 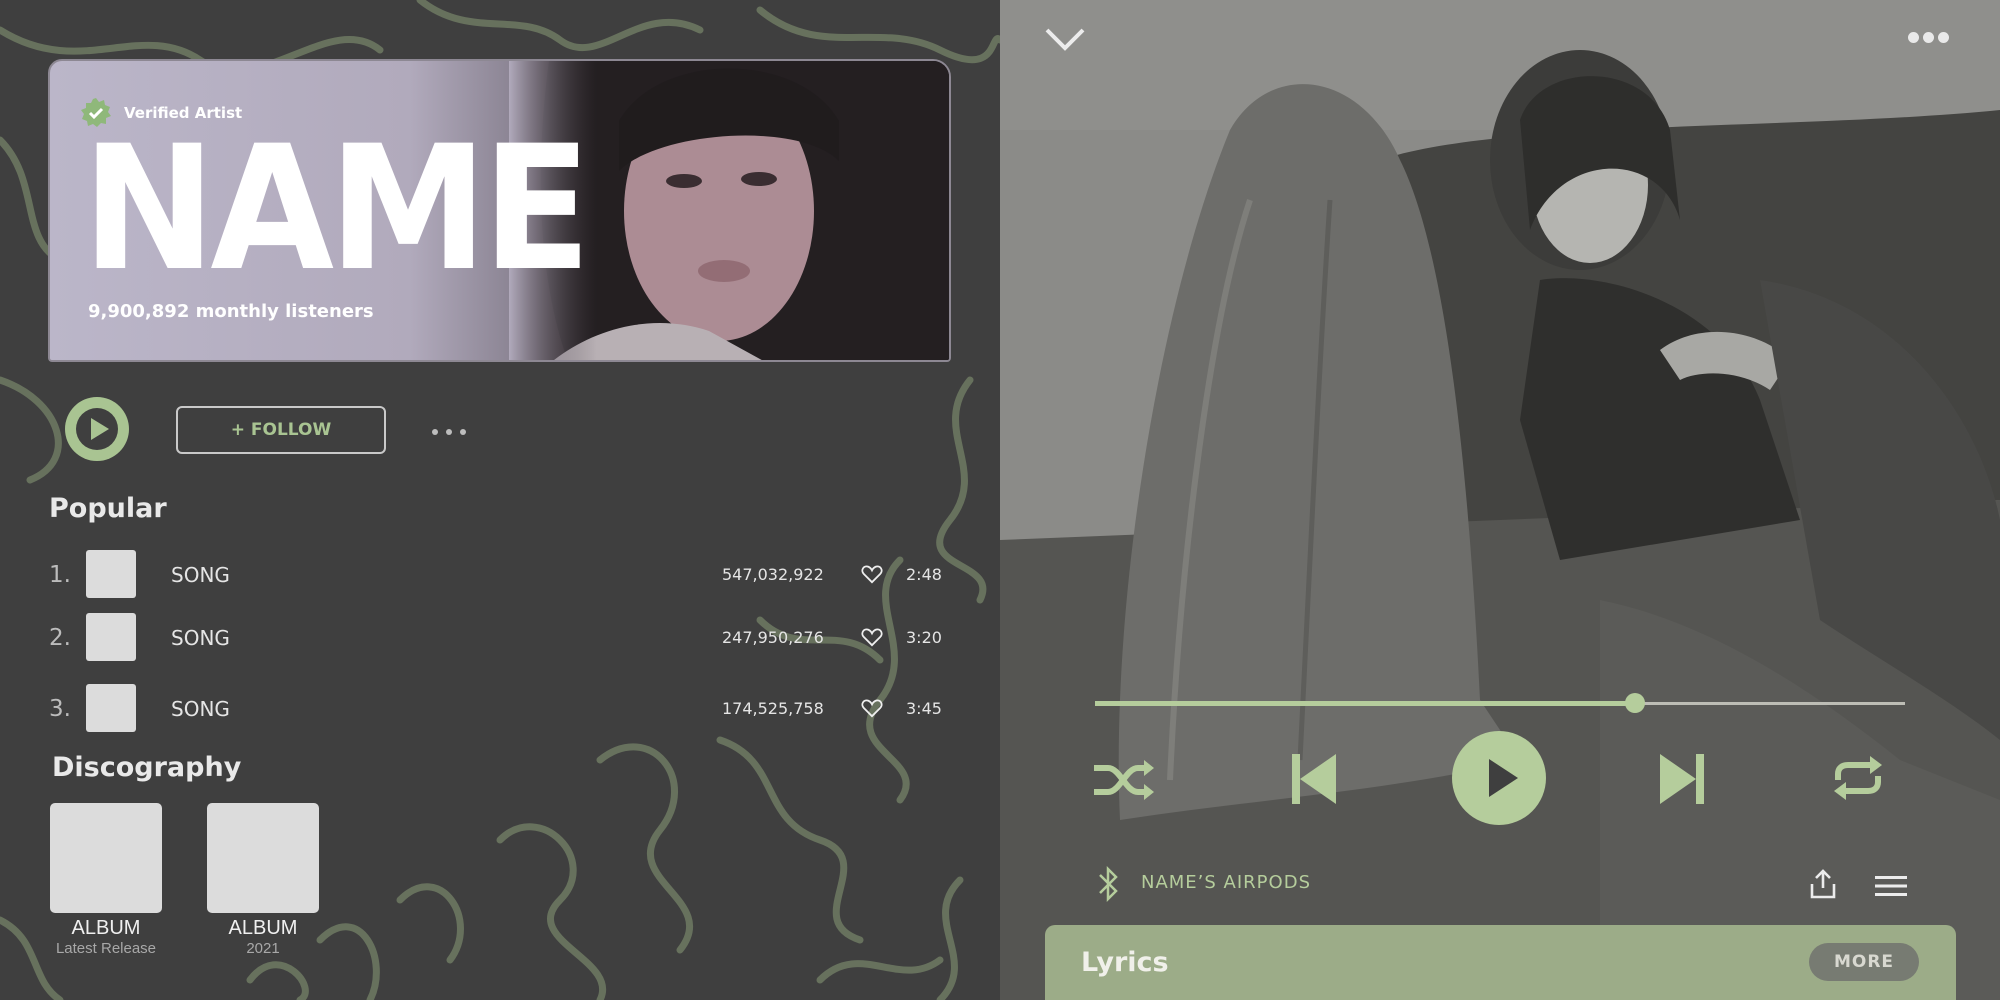 I want to click on progress-bar, so click(x=1500, y=703).